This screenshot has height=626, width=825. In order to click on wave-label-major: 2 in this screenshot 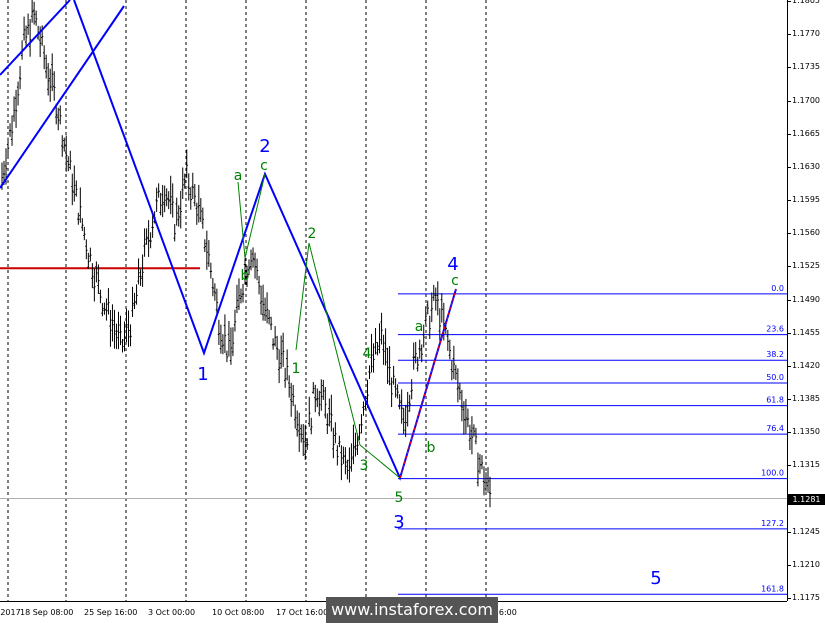, I will do `click(264, 146)`.